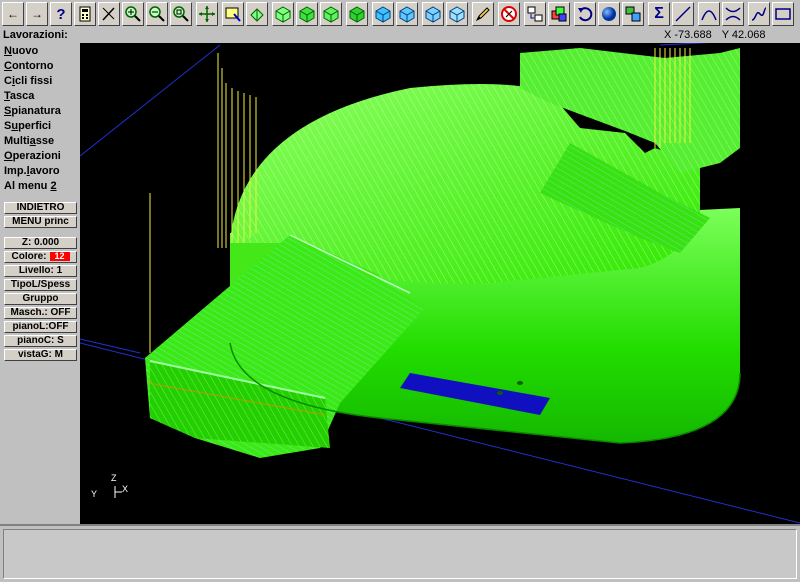 The height and width of the screenshot is (582, 800). I want to click on status-label: Lavorazioni:, so click(35, 35).